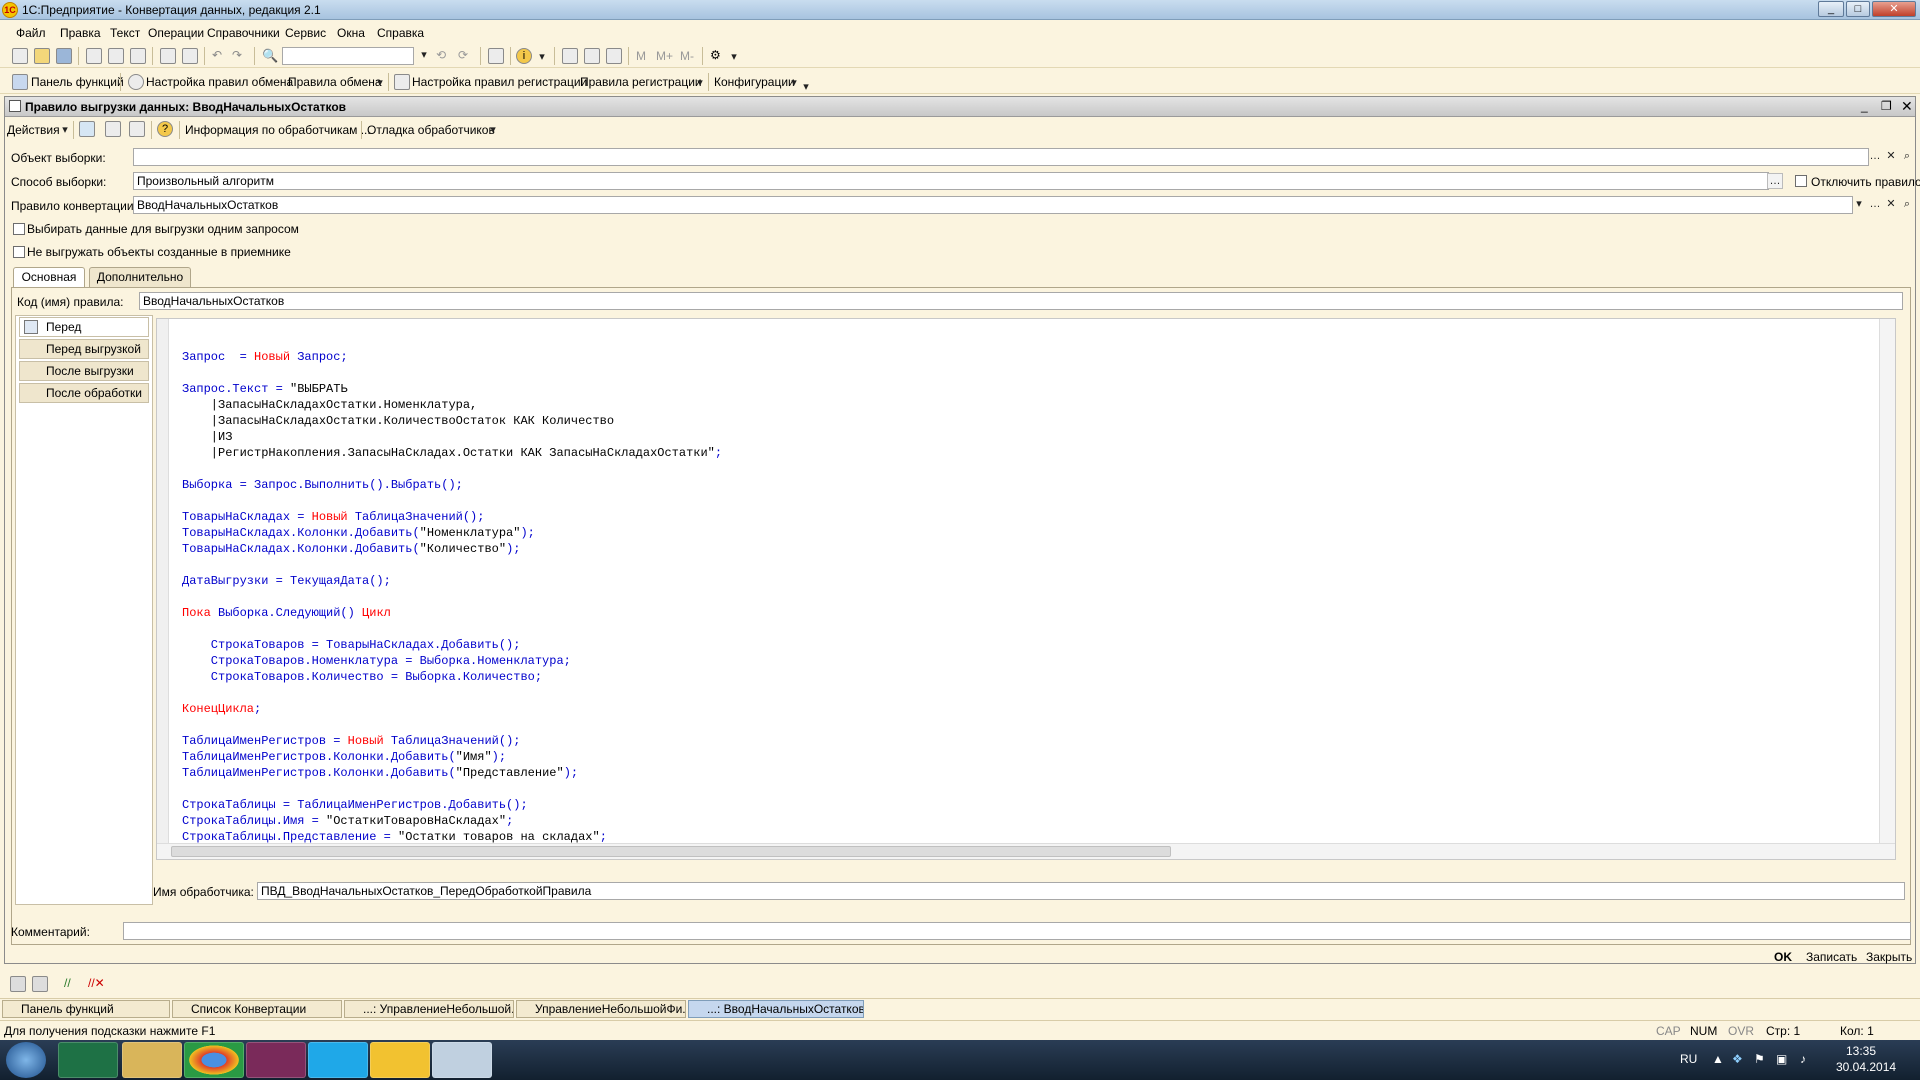 The width and height of the screenshot is (1920, 1080). What do you see at coordinates (49, 277) in the screenshot?
I see `tab-main: Основная` at bounding box center [49, 277].